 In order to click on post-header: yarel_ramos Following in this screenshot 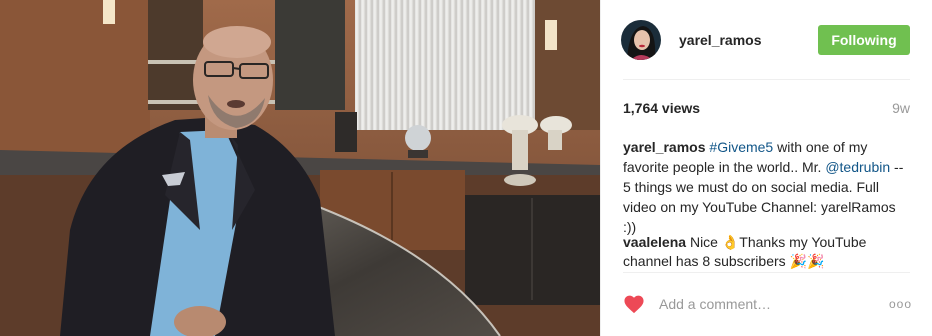, I will do `click(765, 40)`.